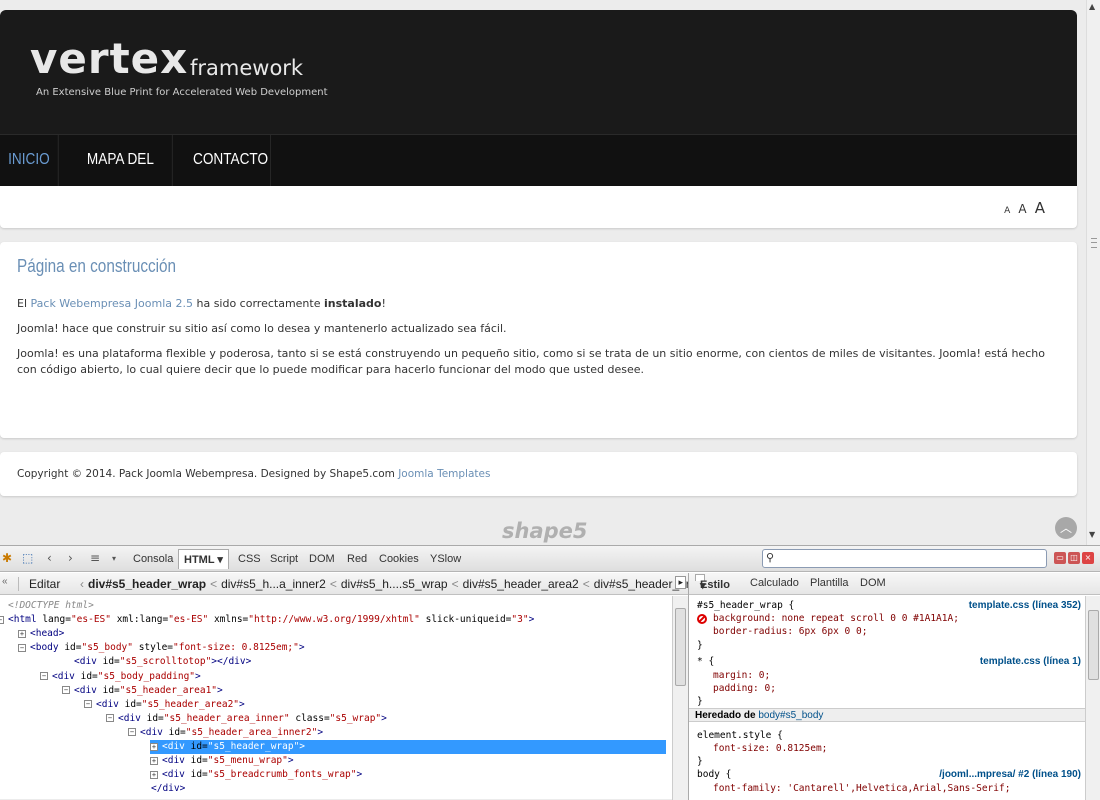  What do you see at coordinates (744, 688) in the screenshot?
I see `css-property: padding: 0;` at bounding box center [744, 688].